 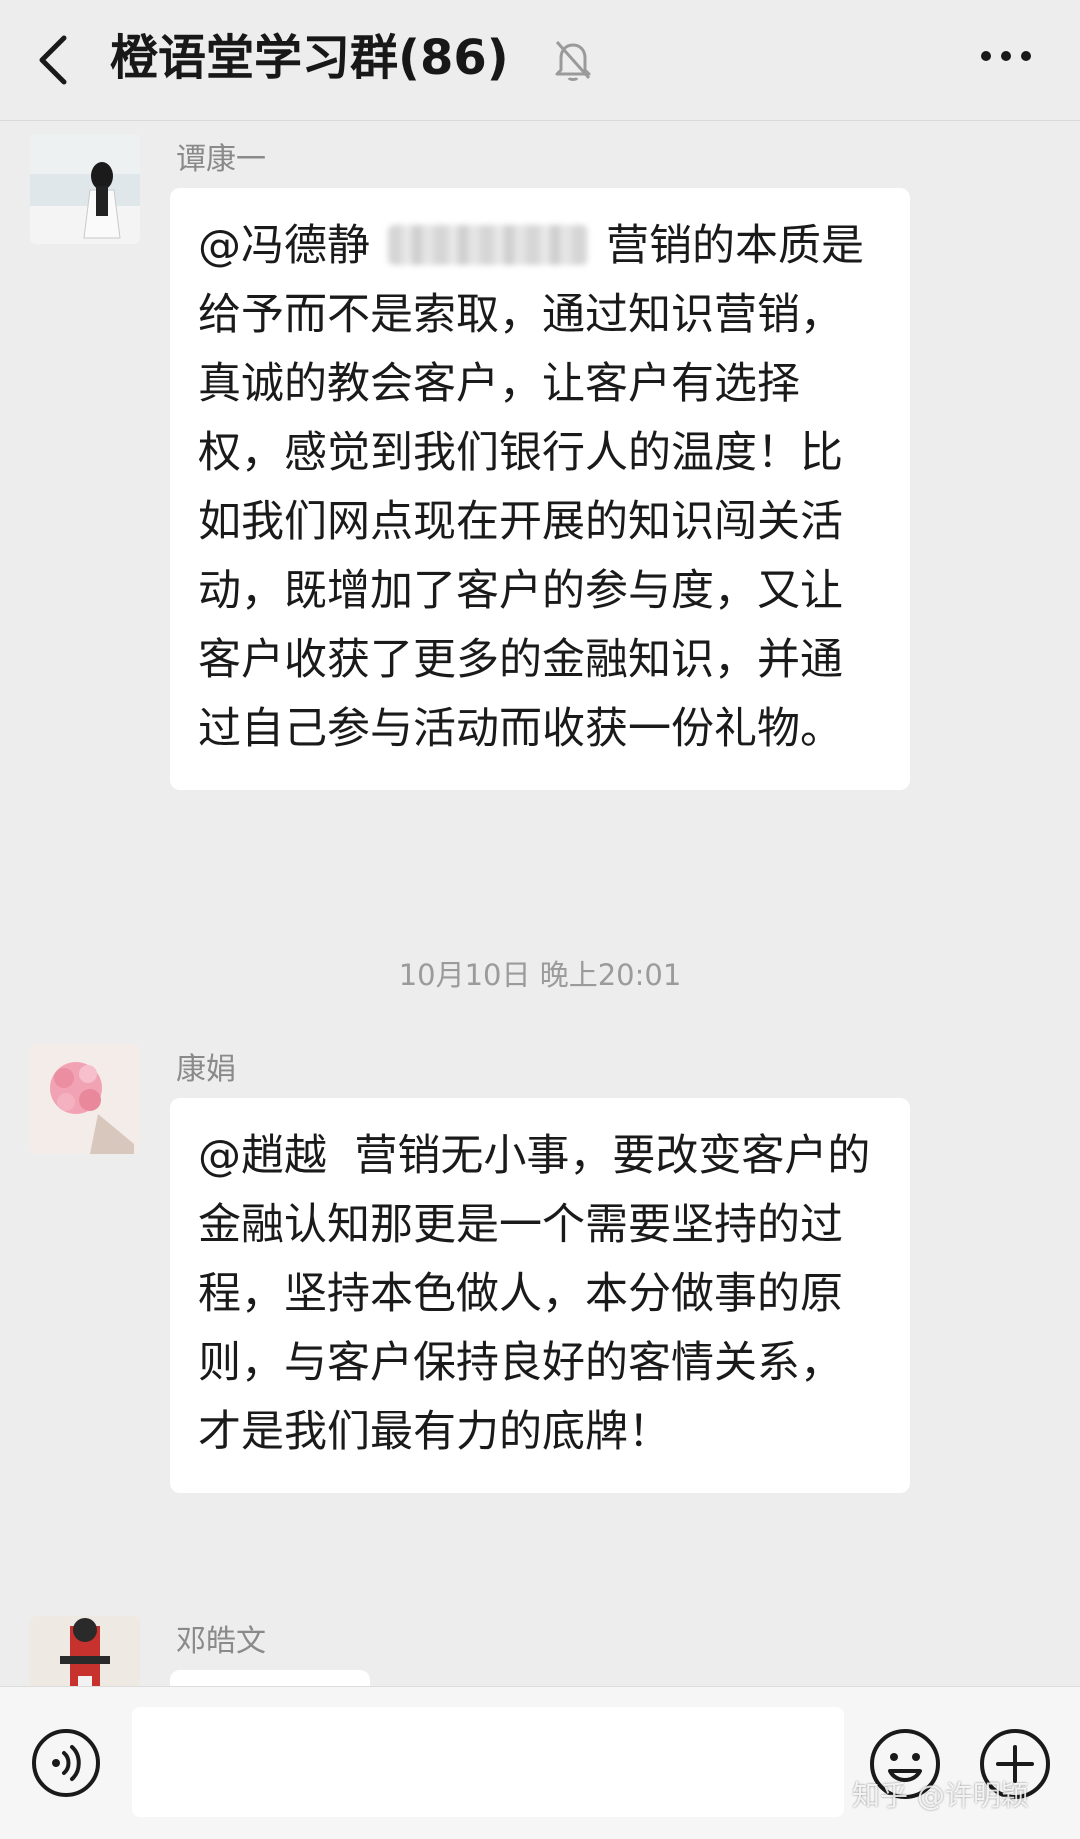 I want to click on message-input, so click(x=488, y=1762).